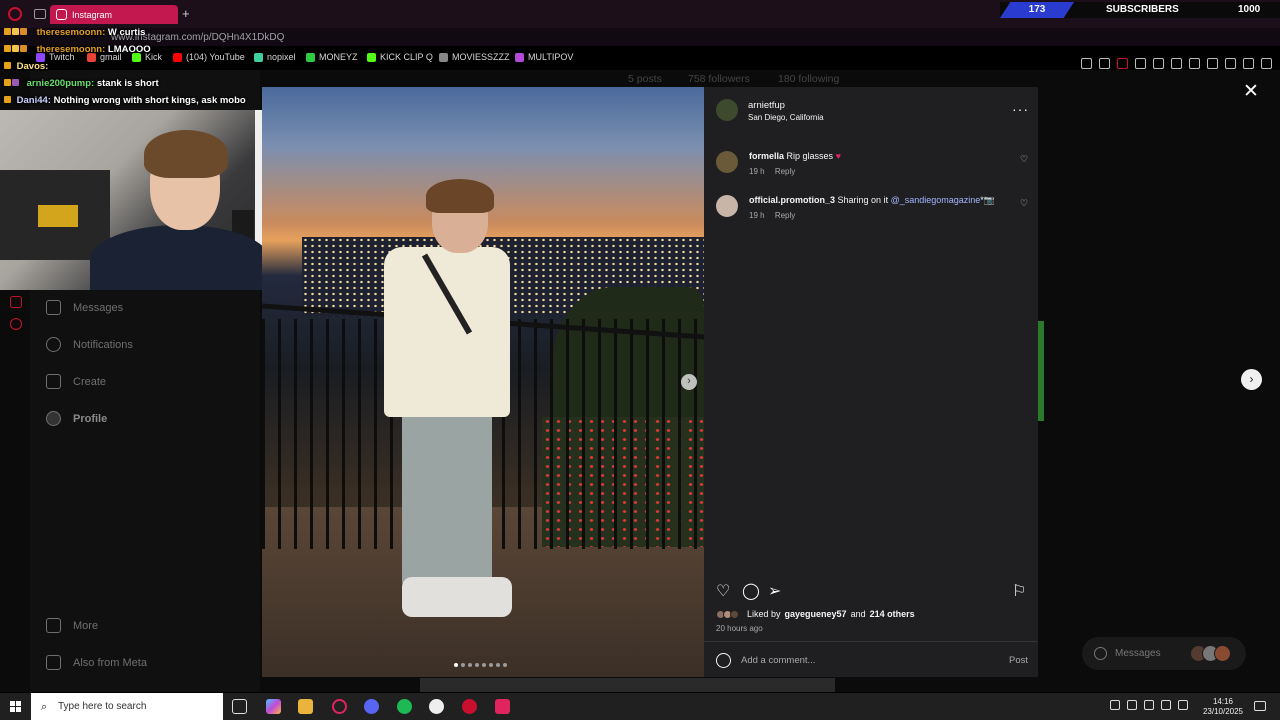 The image size is (1280, 720). Describe the element at coordinates (871, 110) in the screenshot. I see `post-header: arnietfup San Diego, California ···` at that location.